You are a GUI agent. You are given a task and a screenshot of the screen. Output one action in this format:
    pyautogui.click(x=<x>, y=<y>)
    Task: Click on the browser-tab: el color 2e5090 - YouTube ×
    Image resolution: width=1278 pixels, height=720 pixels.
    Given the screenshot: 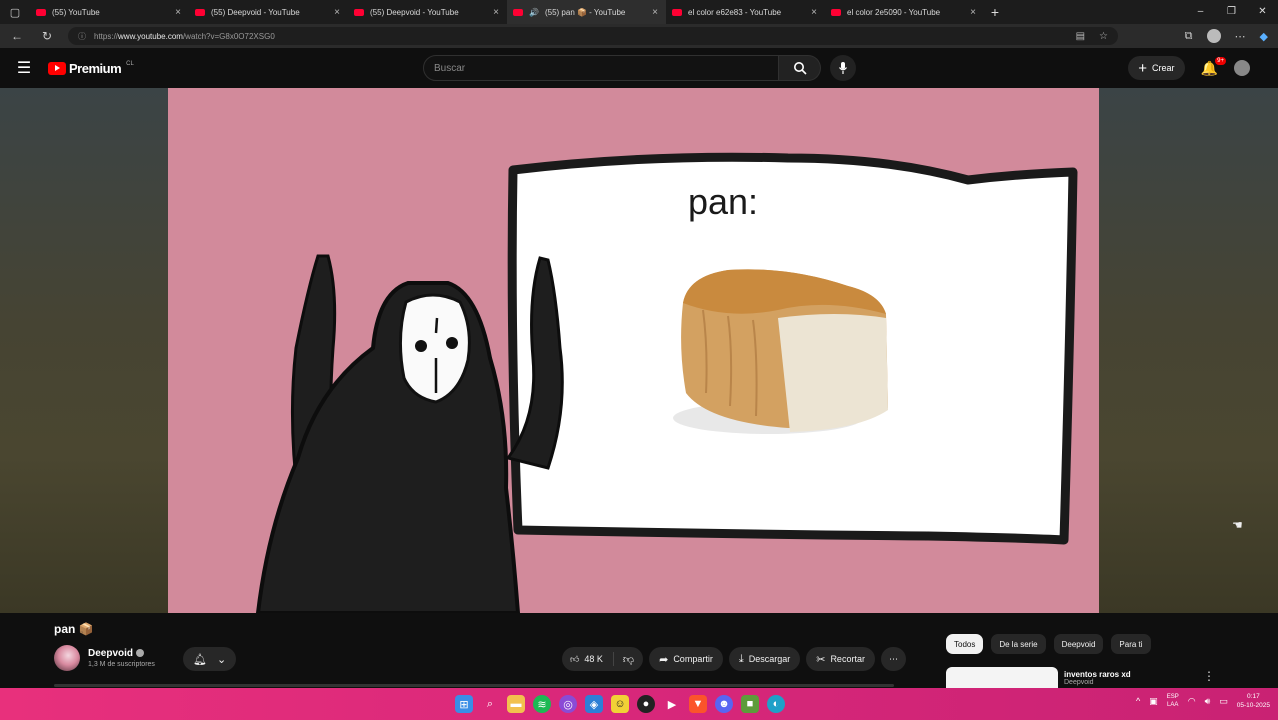 What is the action you would take?
    pyautogui.click(x=904, y=12)
    